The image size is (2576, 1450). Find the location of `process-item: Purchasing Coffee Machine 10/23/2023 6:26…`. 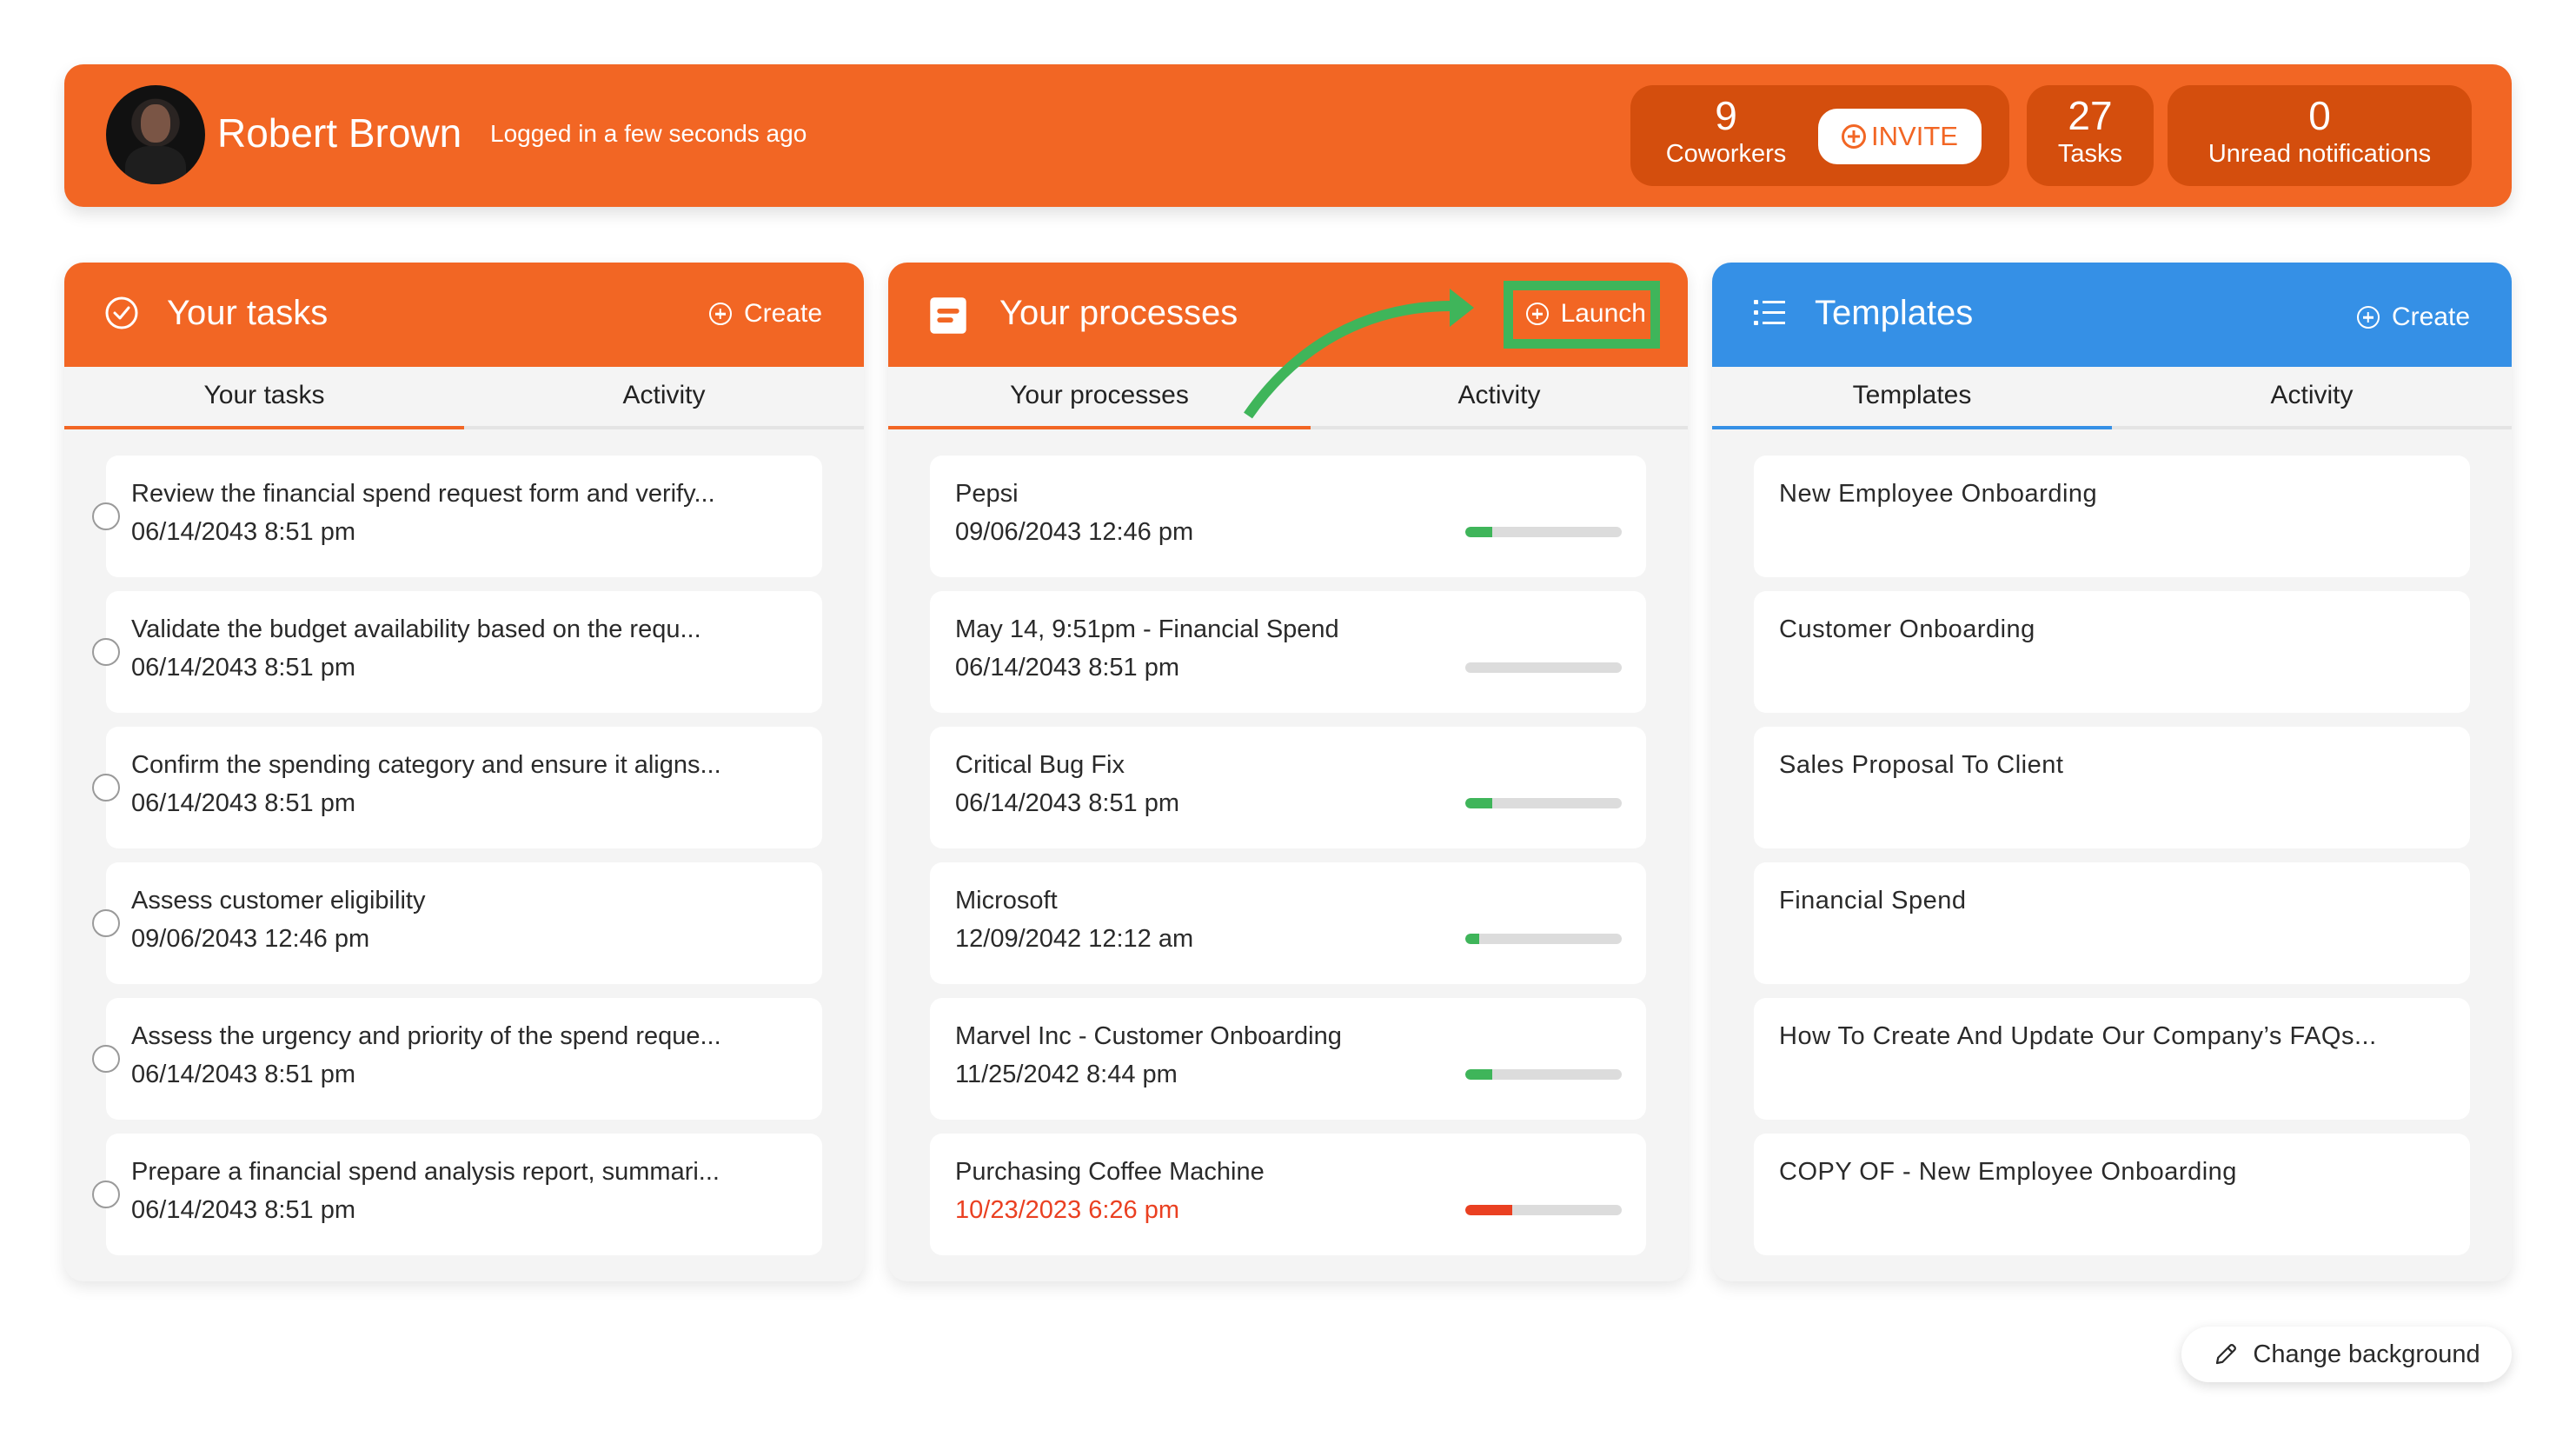

process-item: Purchasing Coffee Machine 10/23/2023 6:26… is located at coordinates (1288, 1194).